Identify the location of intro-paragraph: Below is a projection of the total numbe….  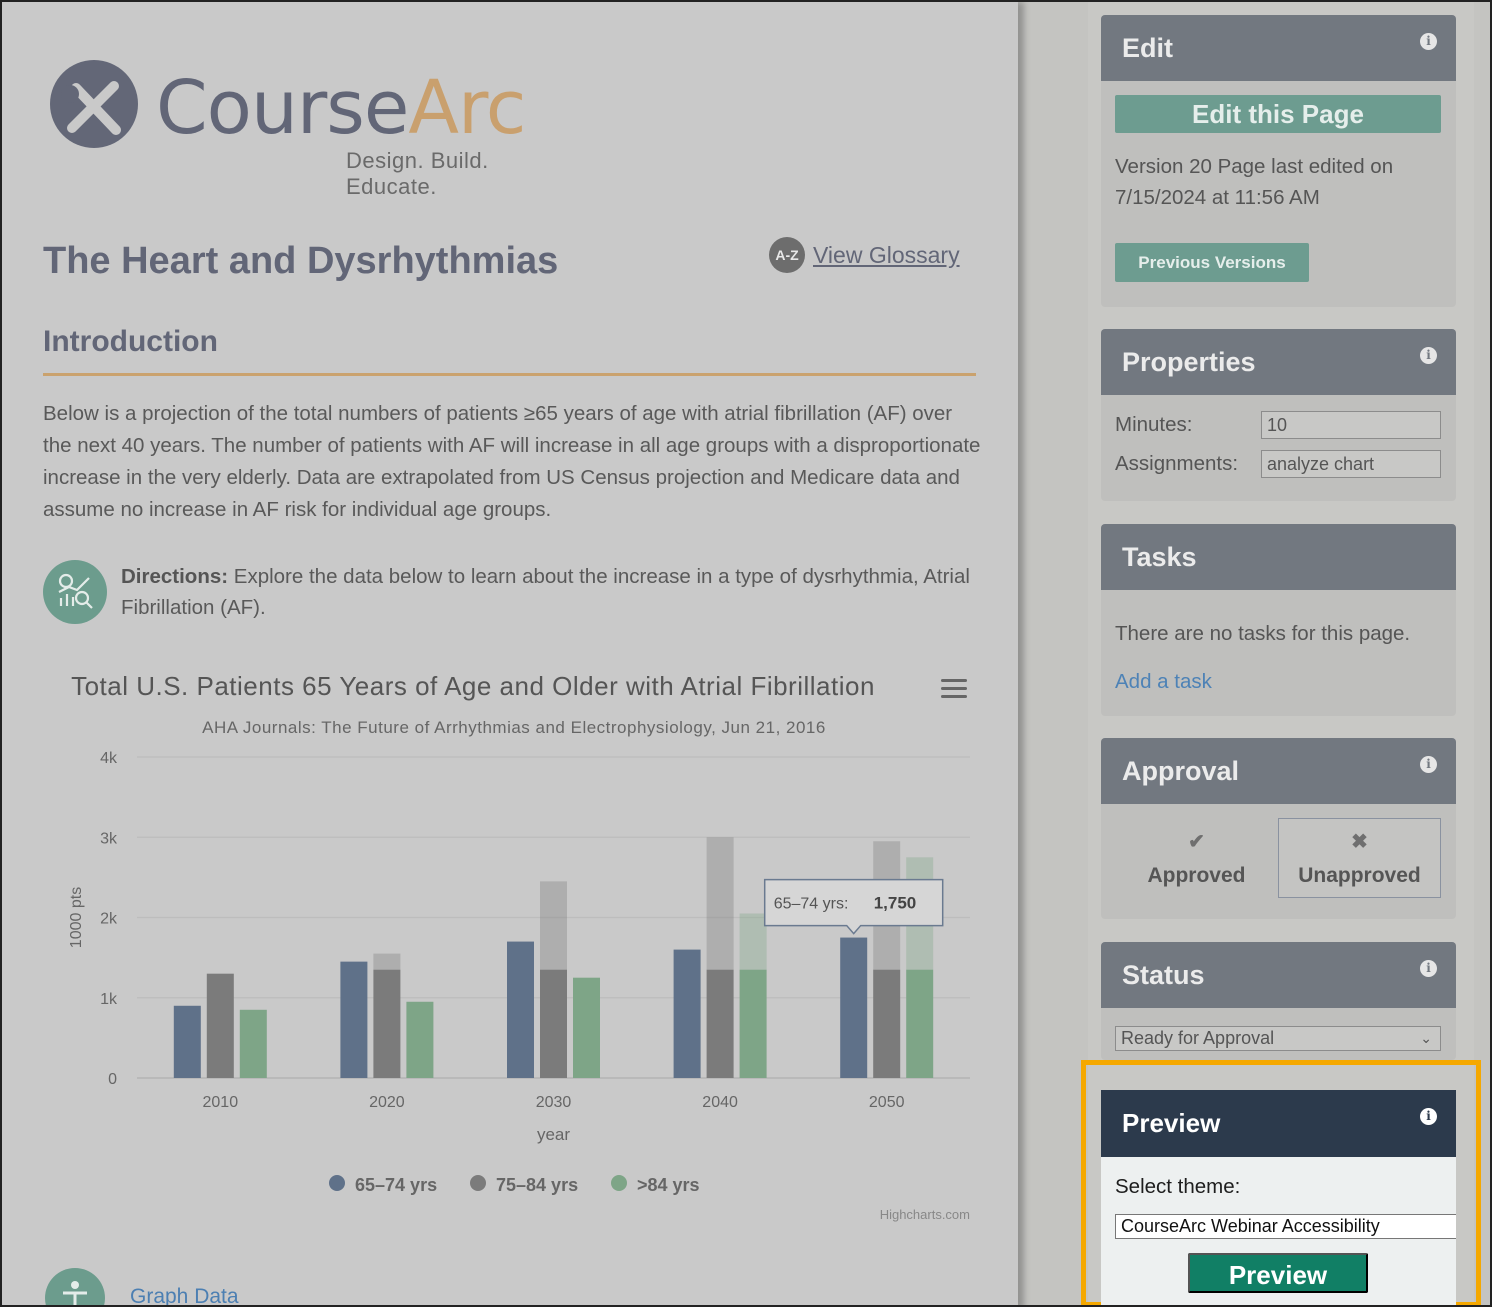
(512, 461).